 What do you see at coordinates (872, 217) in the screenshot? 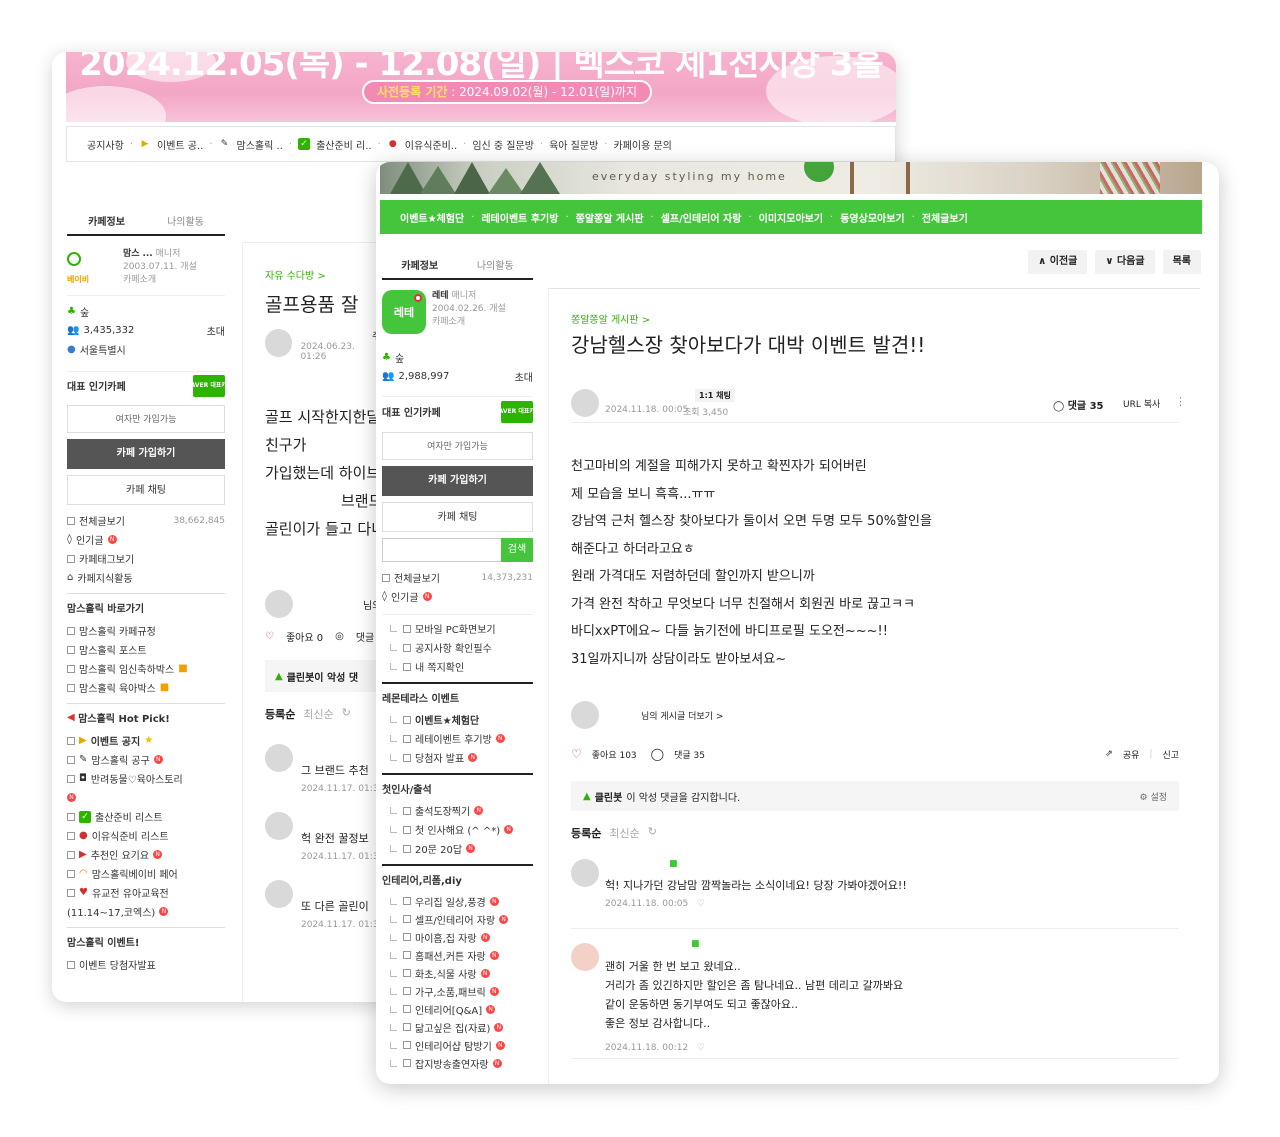
I see `menu-item: 동영상모아보기` at bounding box center [872, 217].